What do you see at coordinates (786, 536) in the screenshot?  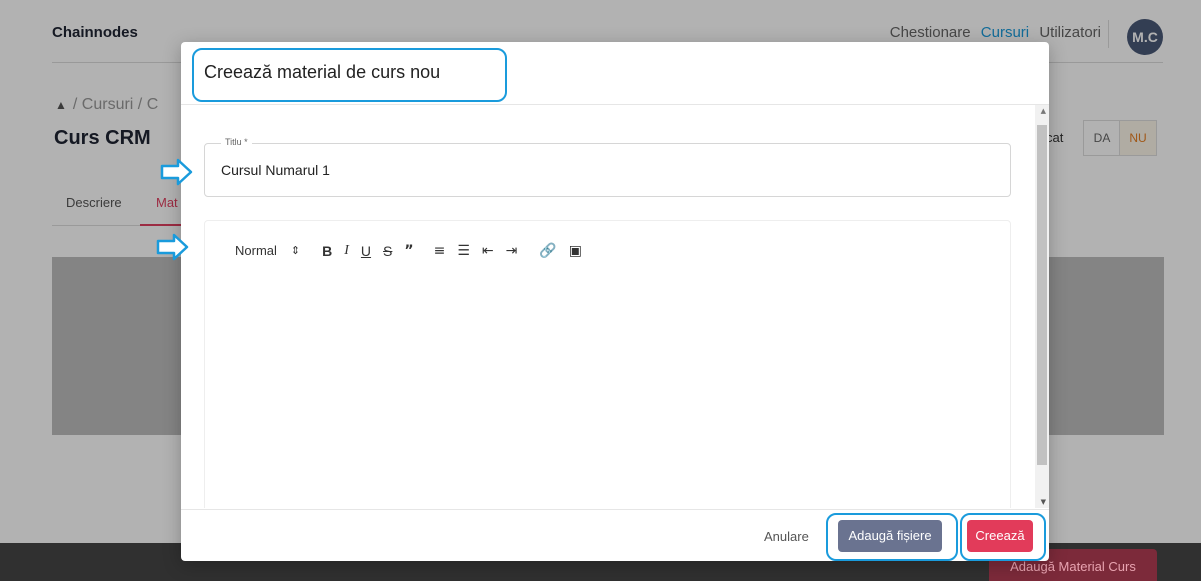 I see `cancel-button: Anulare` at bounding box center [786, 536].